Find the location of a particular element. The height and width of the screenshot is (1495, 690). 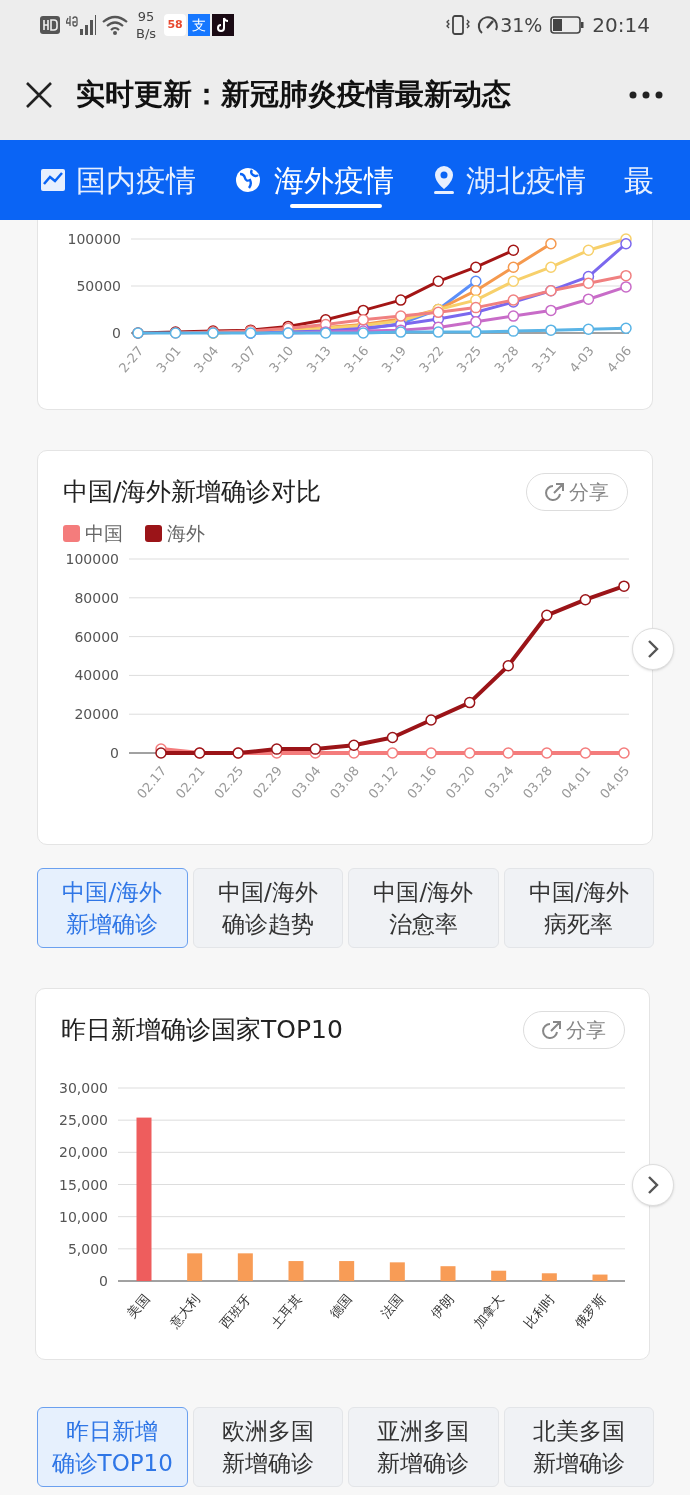

legend-label: 海外 is located at coordinates (186, 533).